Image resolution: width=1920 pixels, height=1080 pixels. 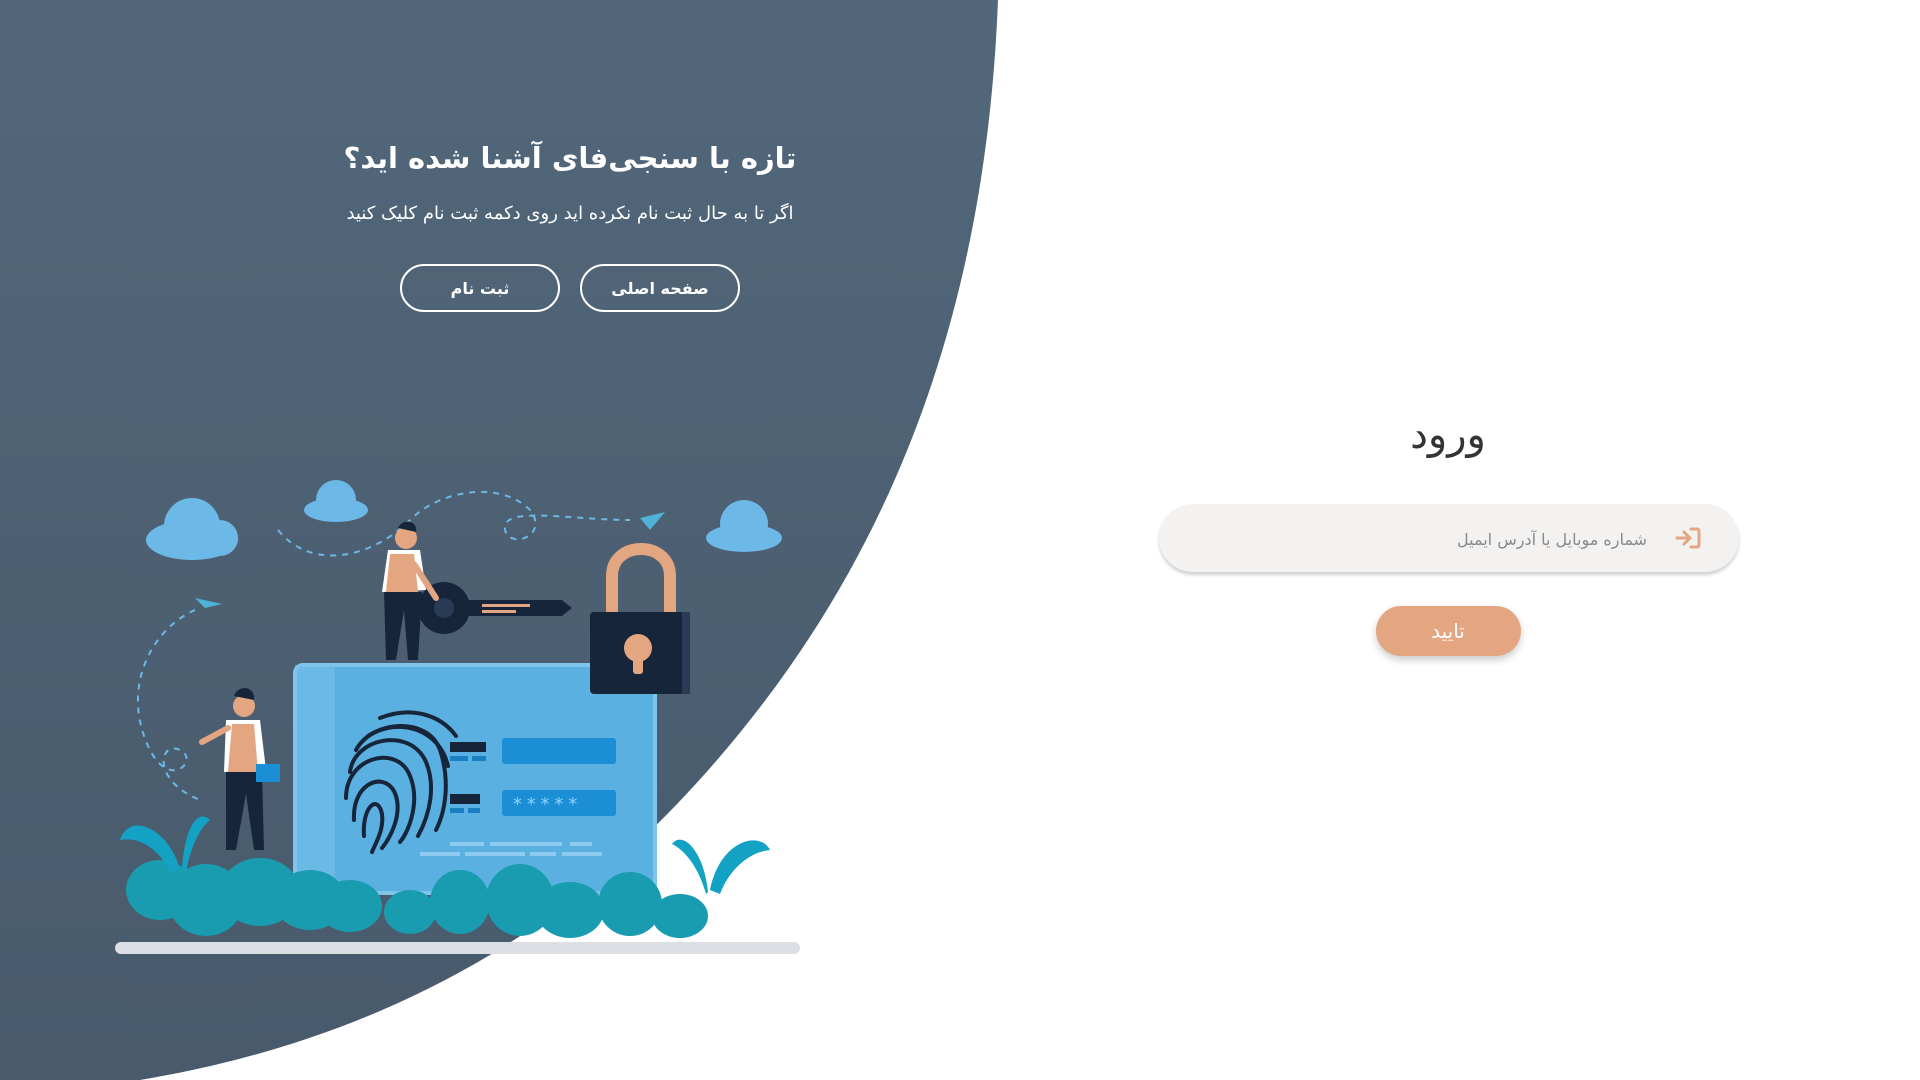 What do you see at coordinates (660, 288) in the screenshot?
I see `home-button: صفحه اصلی` at bounding box center [660, 288].